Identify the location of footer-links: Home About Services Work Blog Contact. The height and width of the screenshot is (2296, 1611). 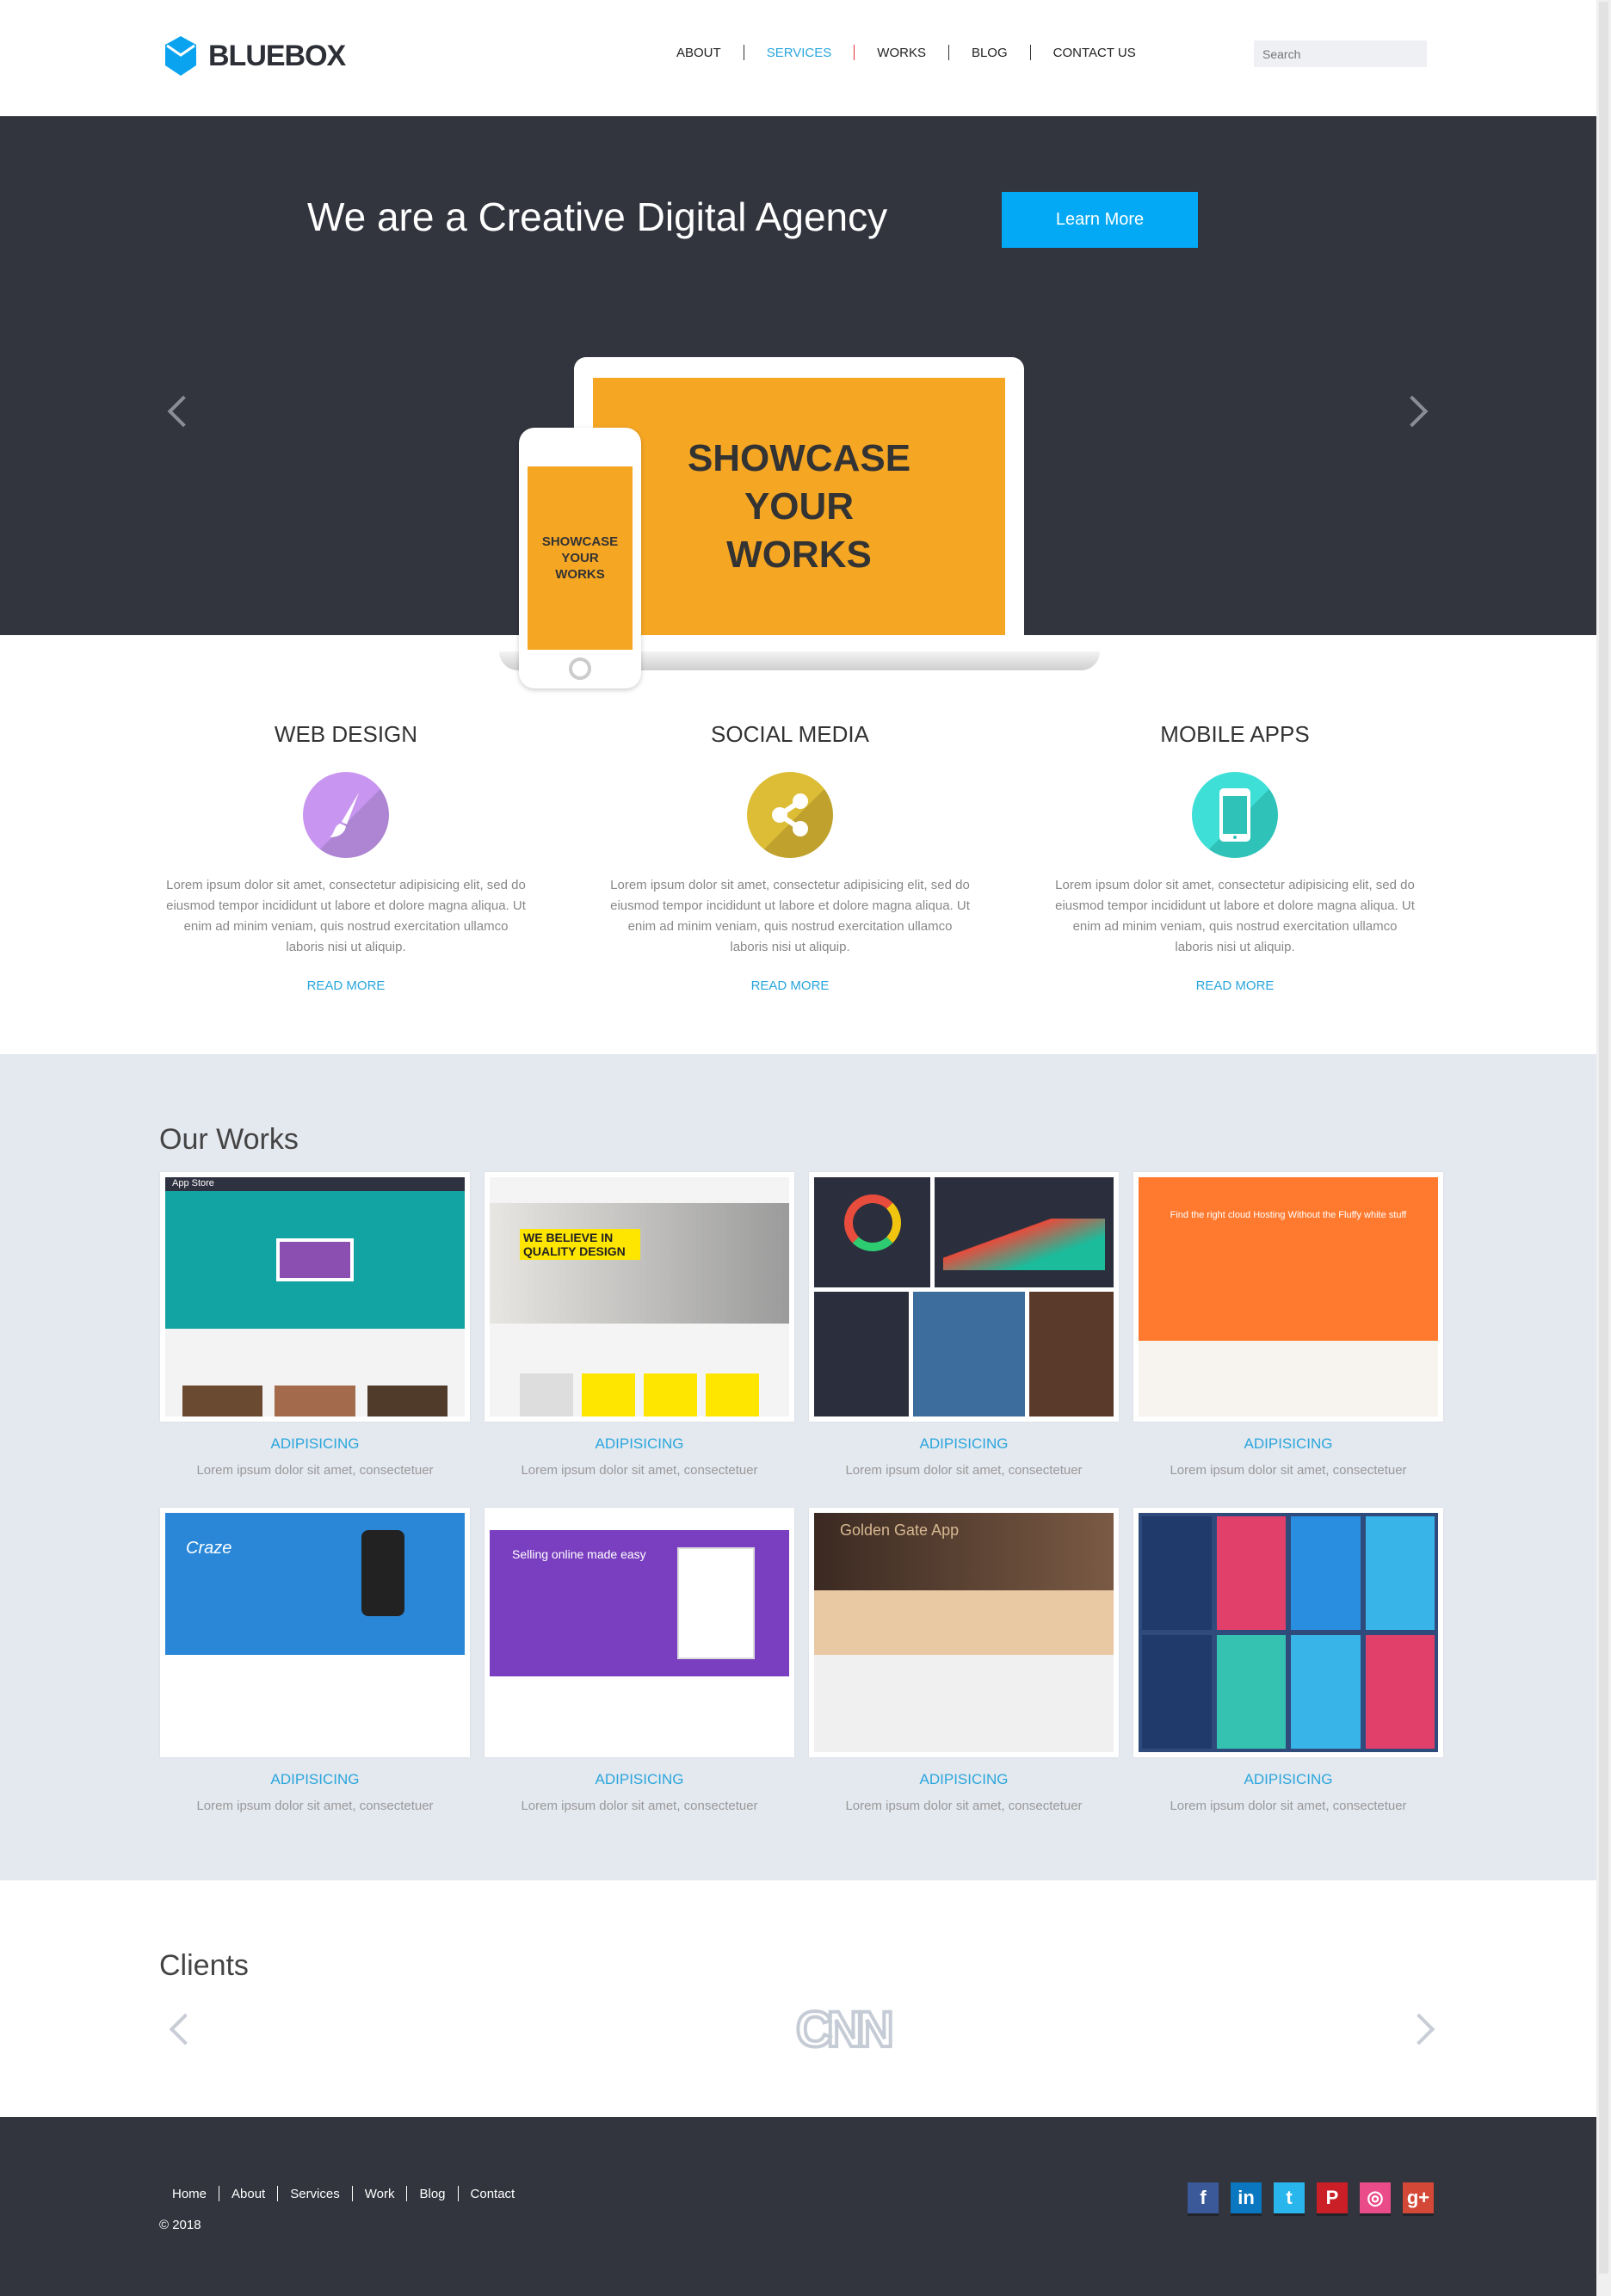
(350, 2193).